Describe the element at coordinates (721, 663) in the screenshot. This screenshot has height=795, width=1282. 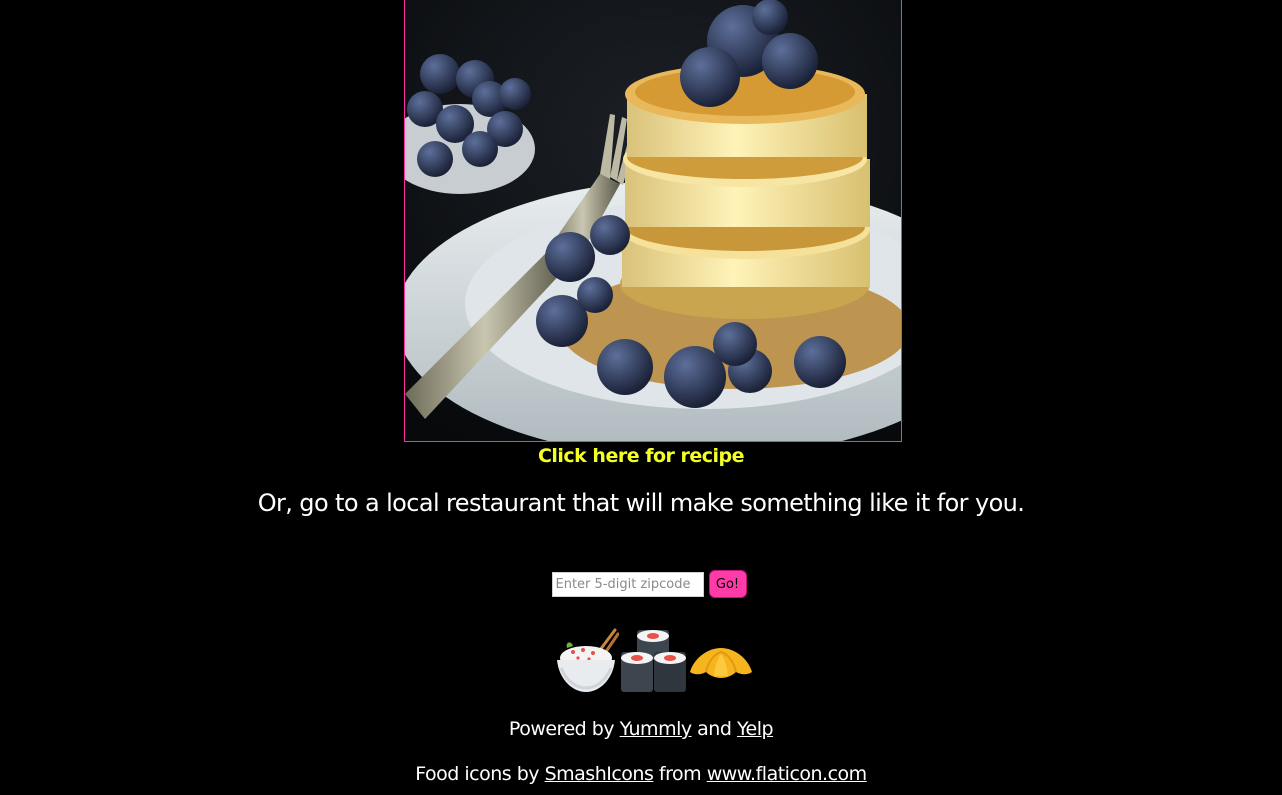
I see `croissant-icon` at that location.